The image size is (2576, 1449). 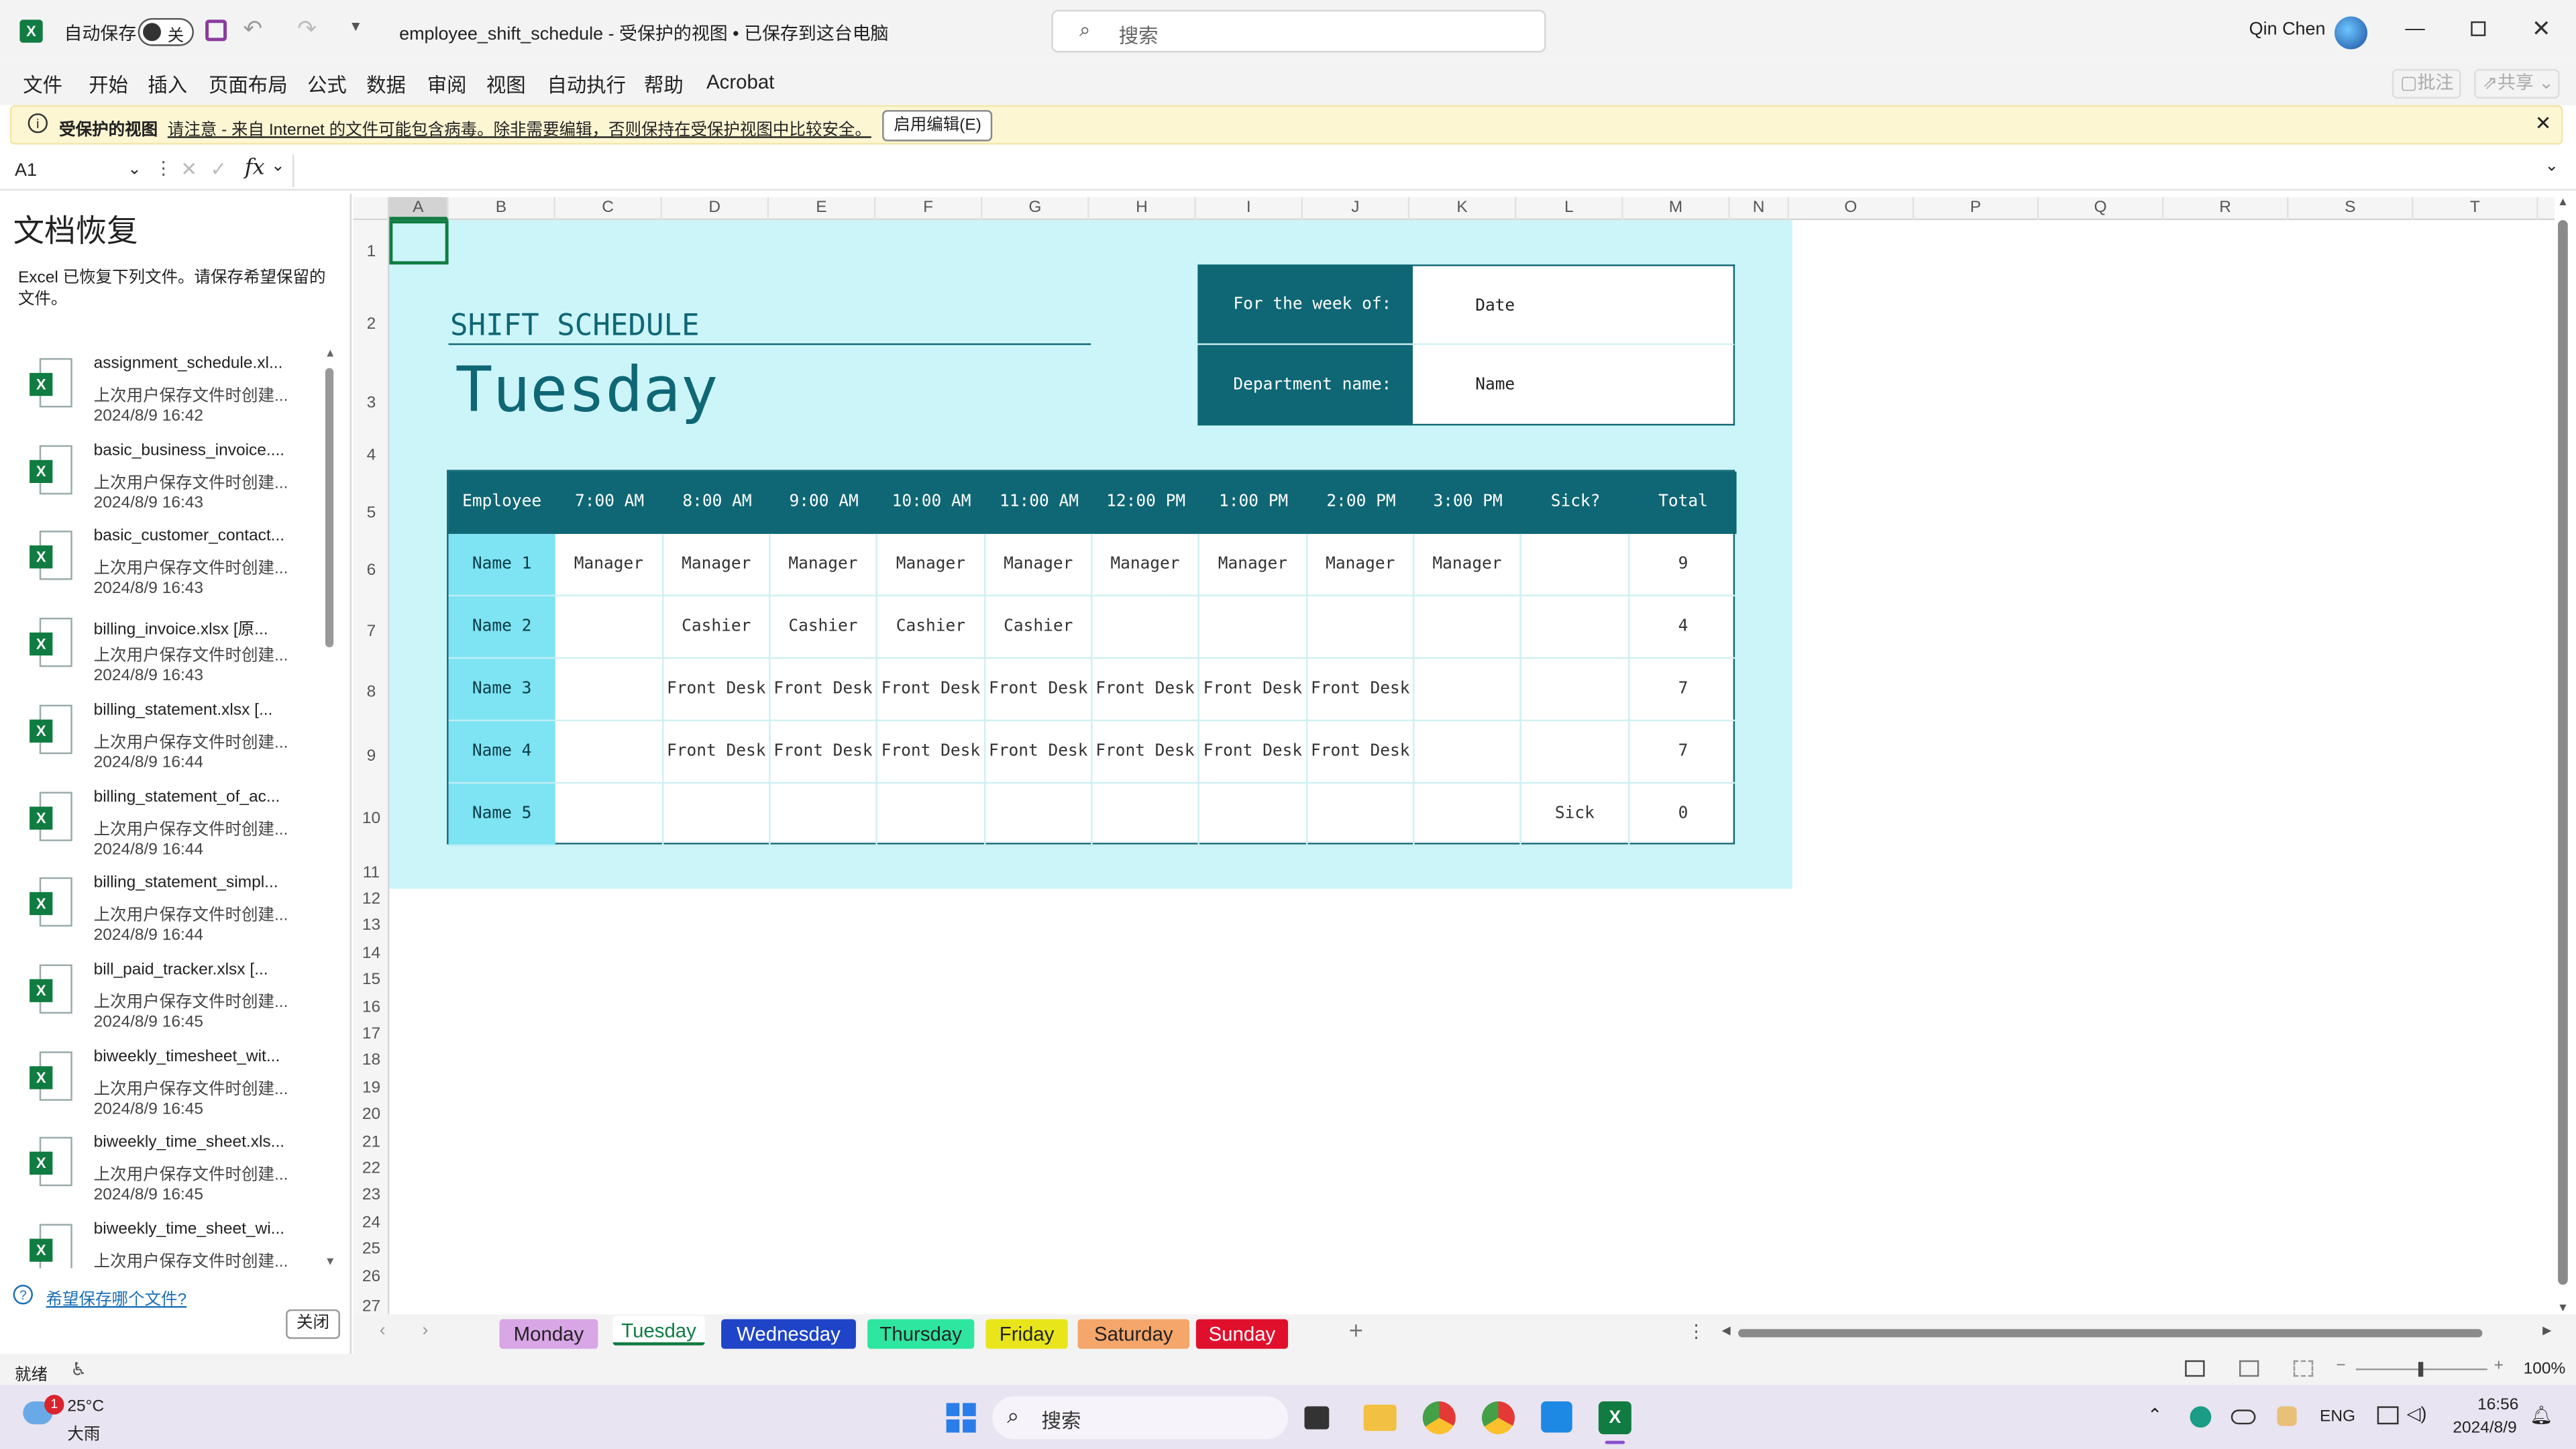 What do you see at coordinates (2478, 28) in the screenshot?
I see `restore-button` at bounding box center [2478, 28].